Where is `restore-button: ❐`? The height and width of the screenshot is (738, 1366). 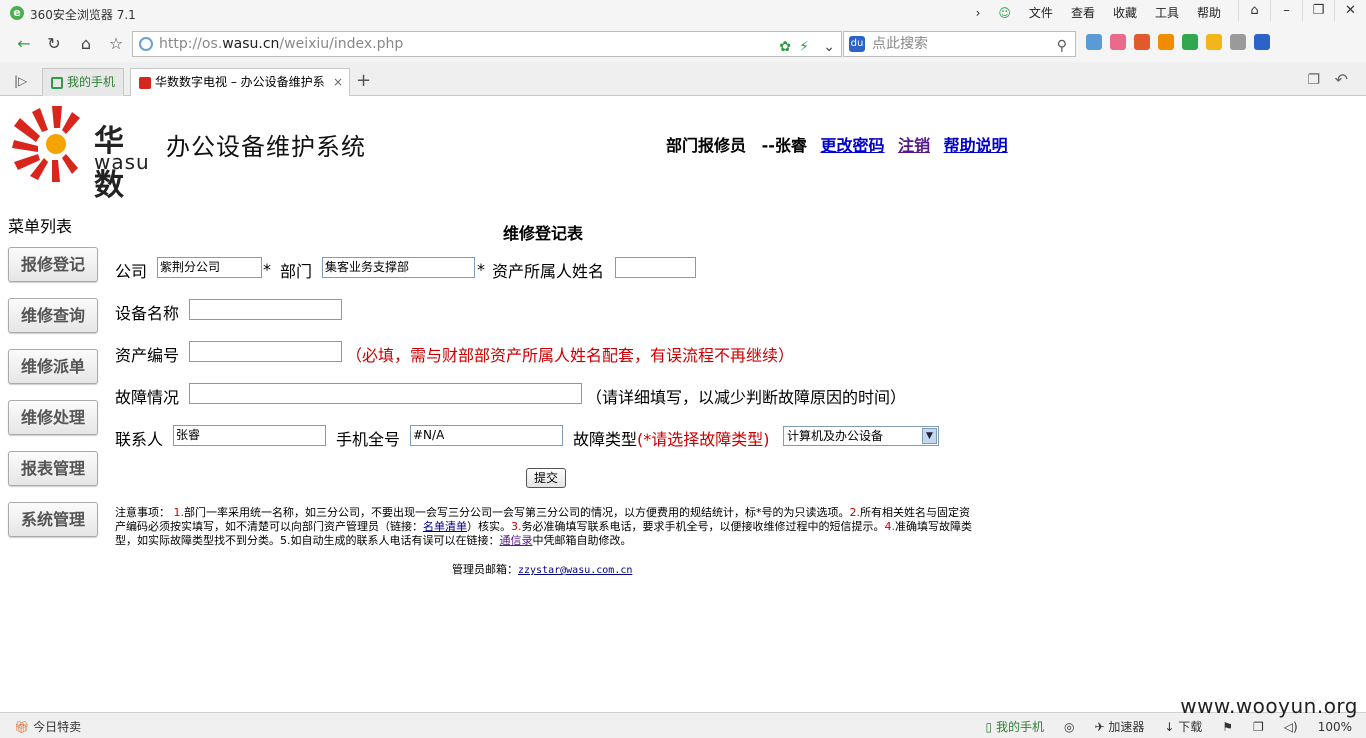 restore-button: ❐ is located at coordinates (1318, 11).